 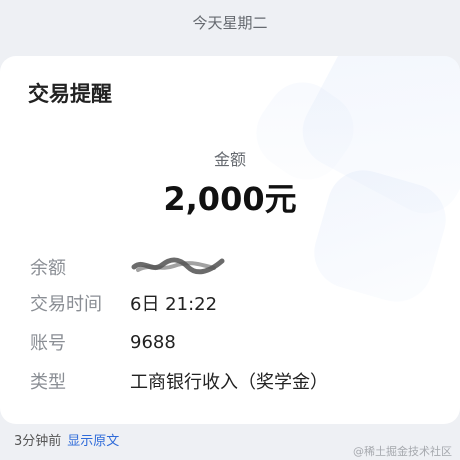 I want to click on detail-row-type: 类型 工商银行收入（奖学金）, so click(x=179, y=381).